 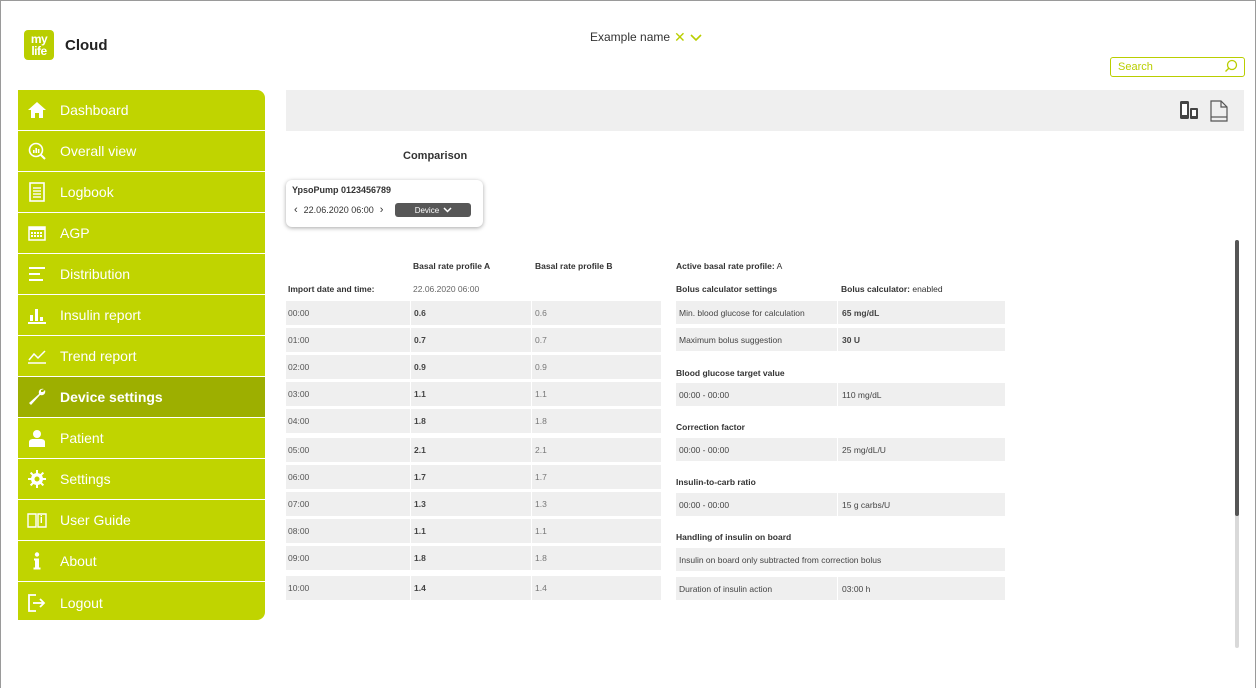 What do you see at coordinates (596, 504) in the screenshot?
I see `row-value-b: 1.3` at bounding box center [596, 504].